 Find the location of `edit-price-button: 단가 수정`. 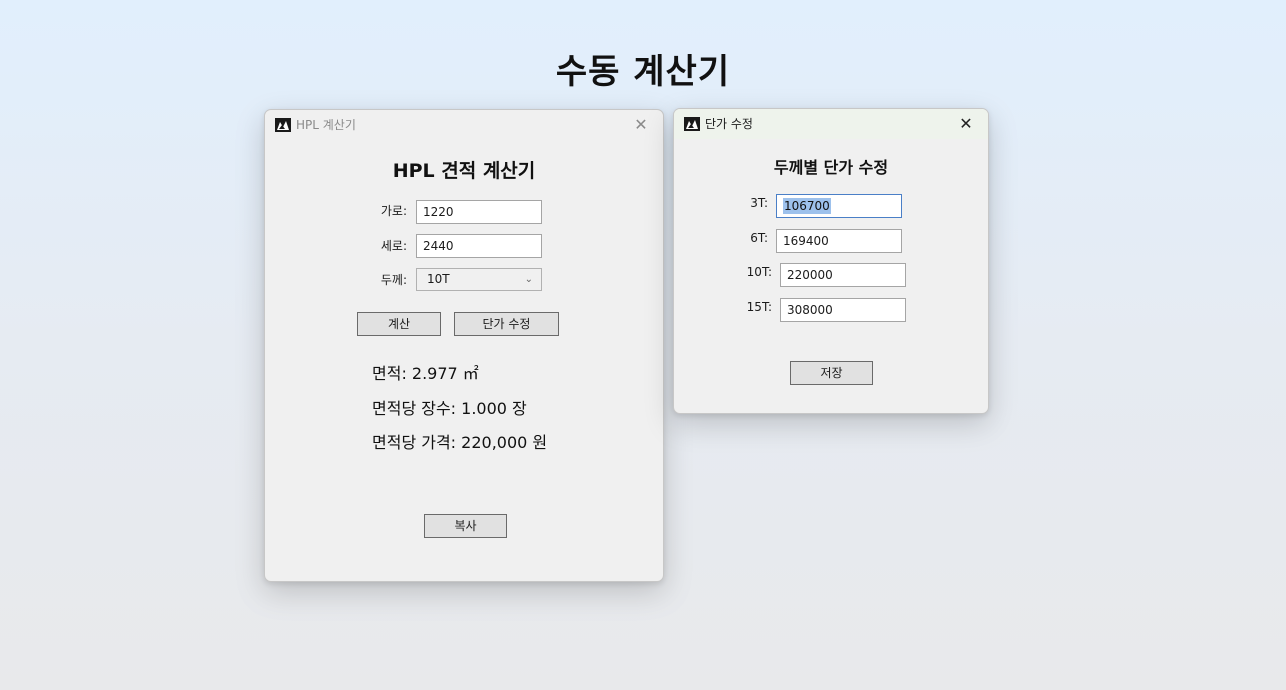

edit-price-button: 단가 수정 is located at coordinates (506, 324).